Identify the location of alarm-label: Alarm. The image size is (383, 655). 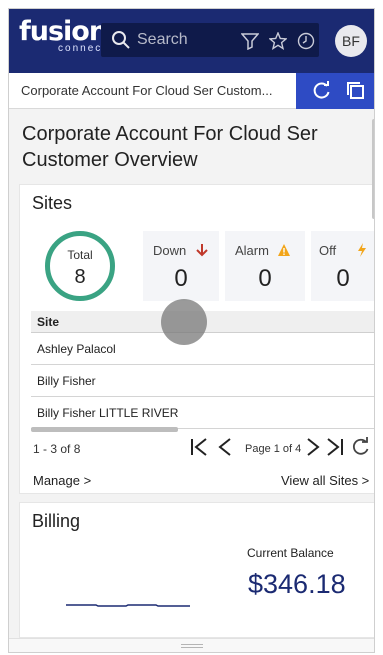
(252, 250).